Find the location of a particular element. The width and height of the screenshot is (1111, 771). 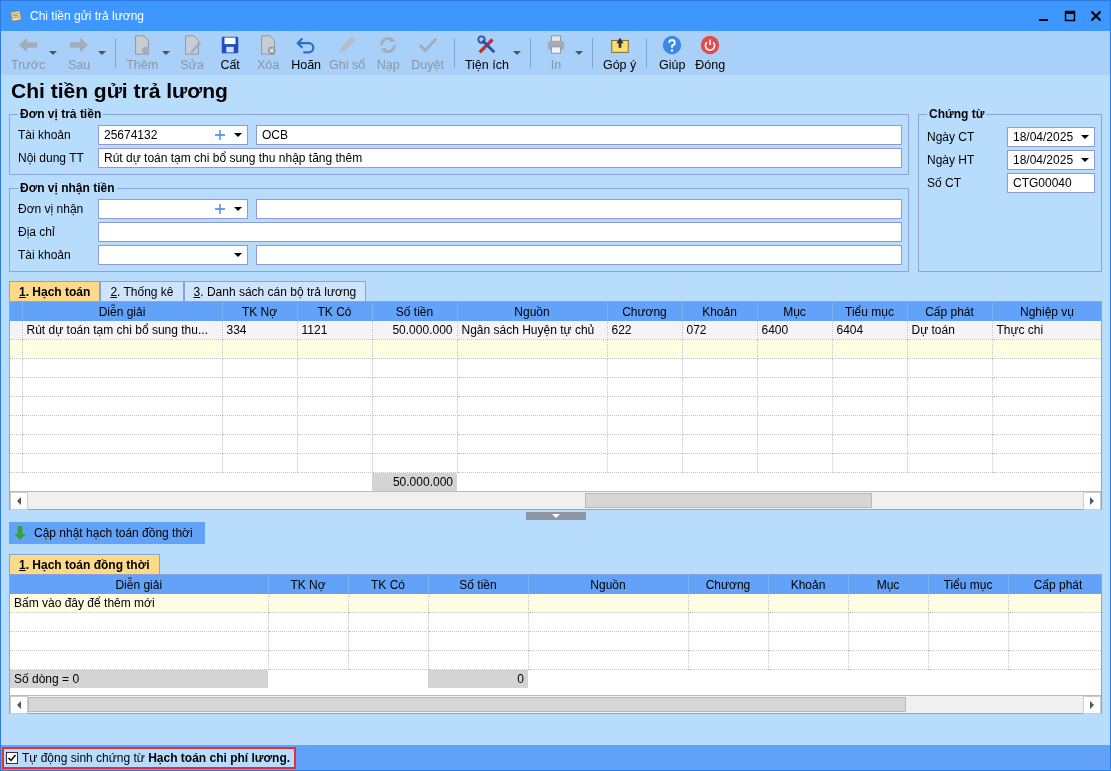

field-label: Số CT is located at coordinates (944, 183).